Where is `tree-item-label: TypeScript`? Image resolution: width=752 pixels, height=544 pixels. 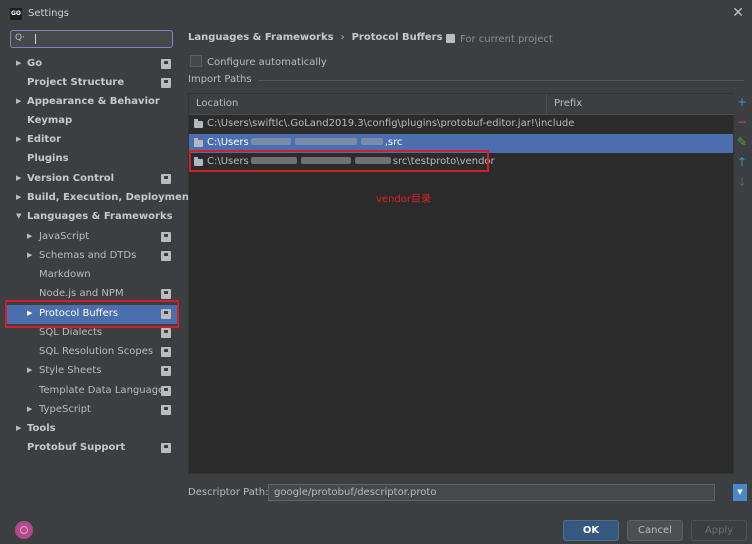
tree-item-label: TypeScript is located at coordinates (65, 409).